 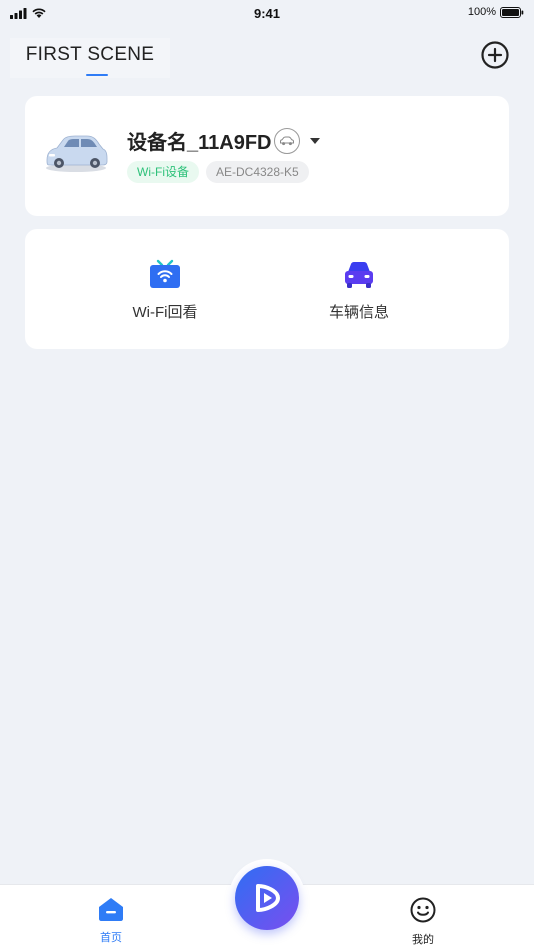 I want to click on play-logo-icon, so click(x=268, y=898).